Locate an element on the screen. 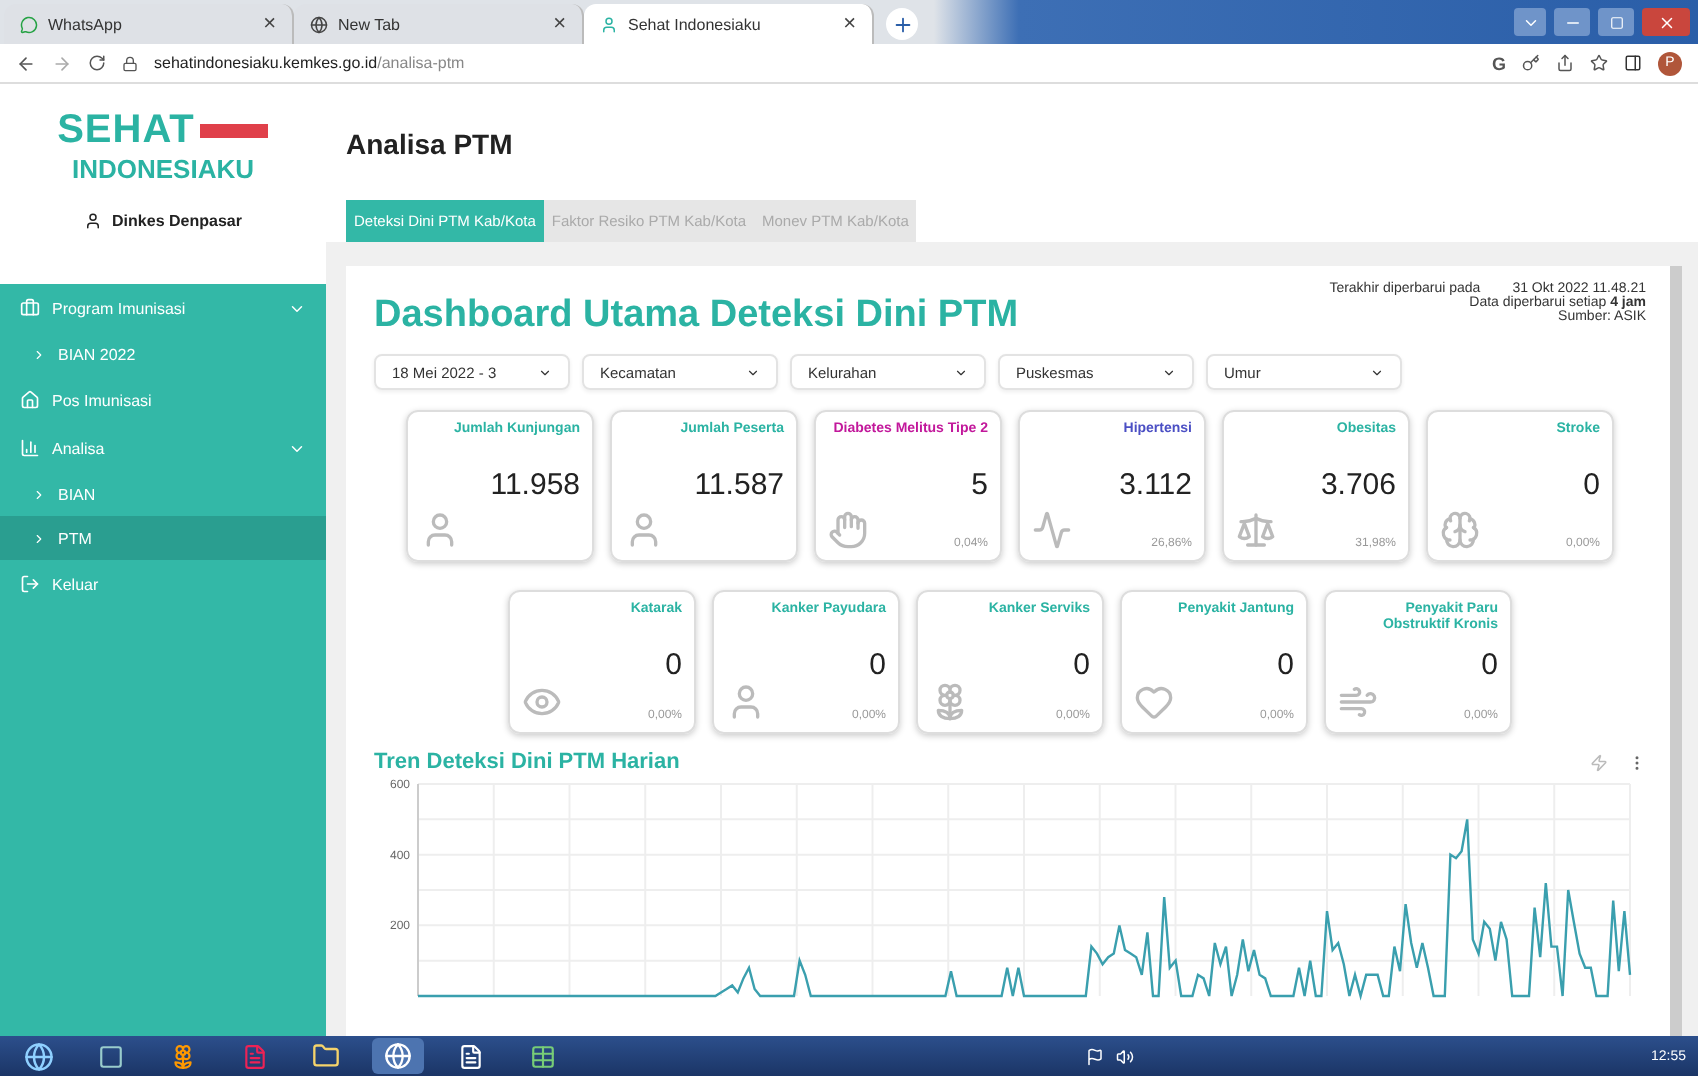 Image resolution: width=1698 pixels, height=1076 pixels. spreadsheet-icon is located at coordinates (542, 1056).